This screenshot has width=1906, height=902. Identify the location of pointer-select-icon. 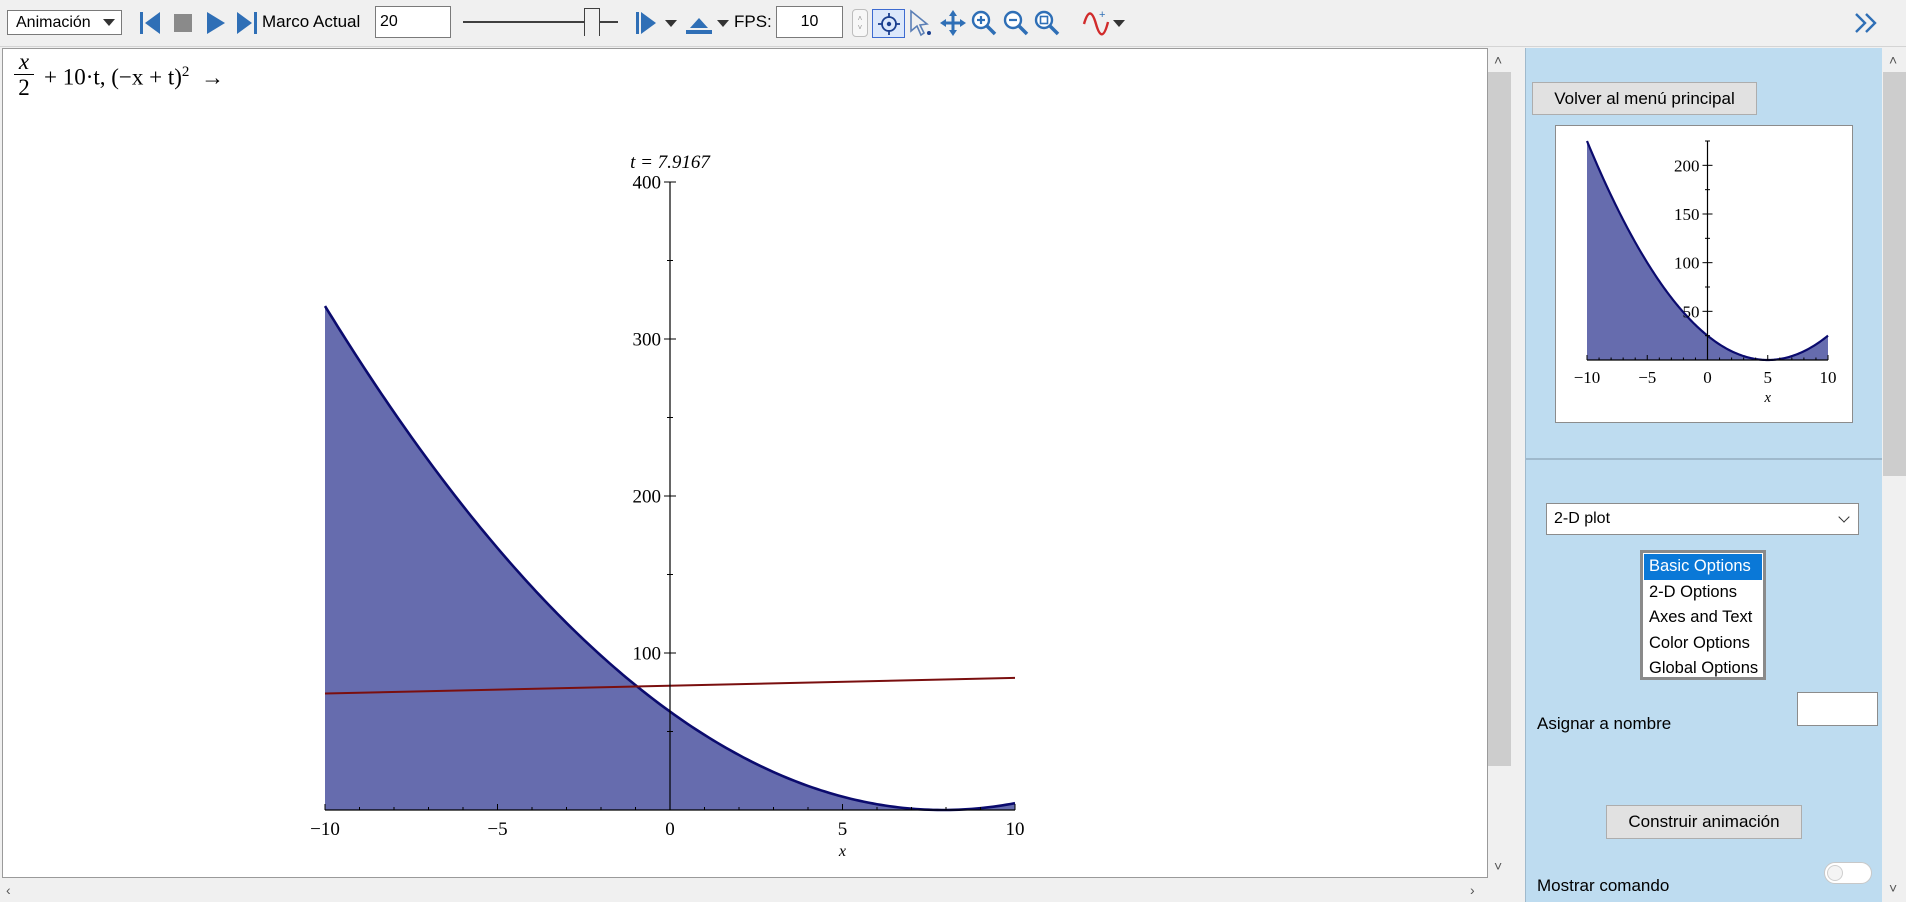
(920, 23).